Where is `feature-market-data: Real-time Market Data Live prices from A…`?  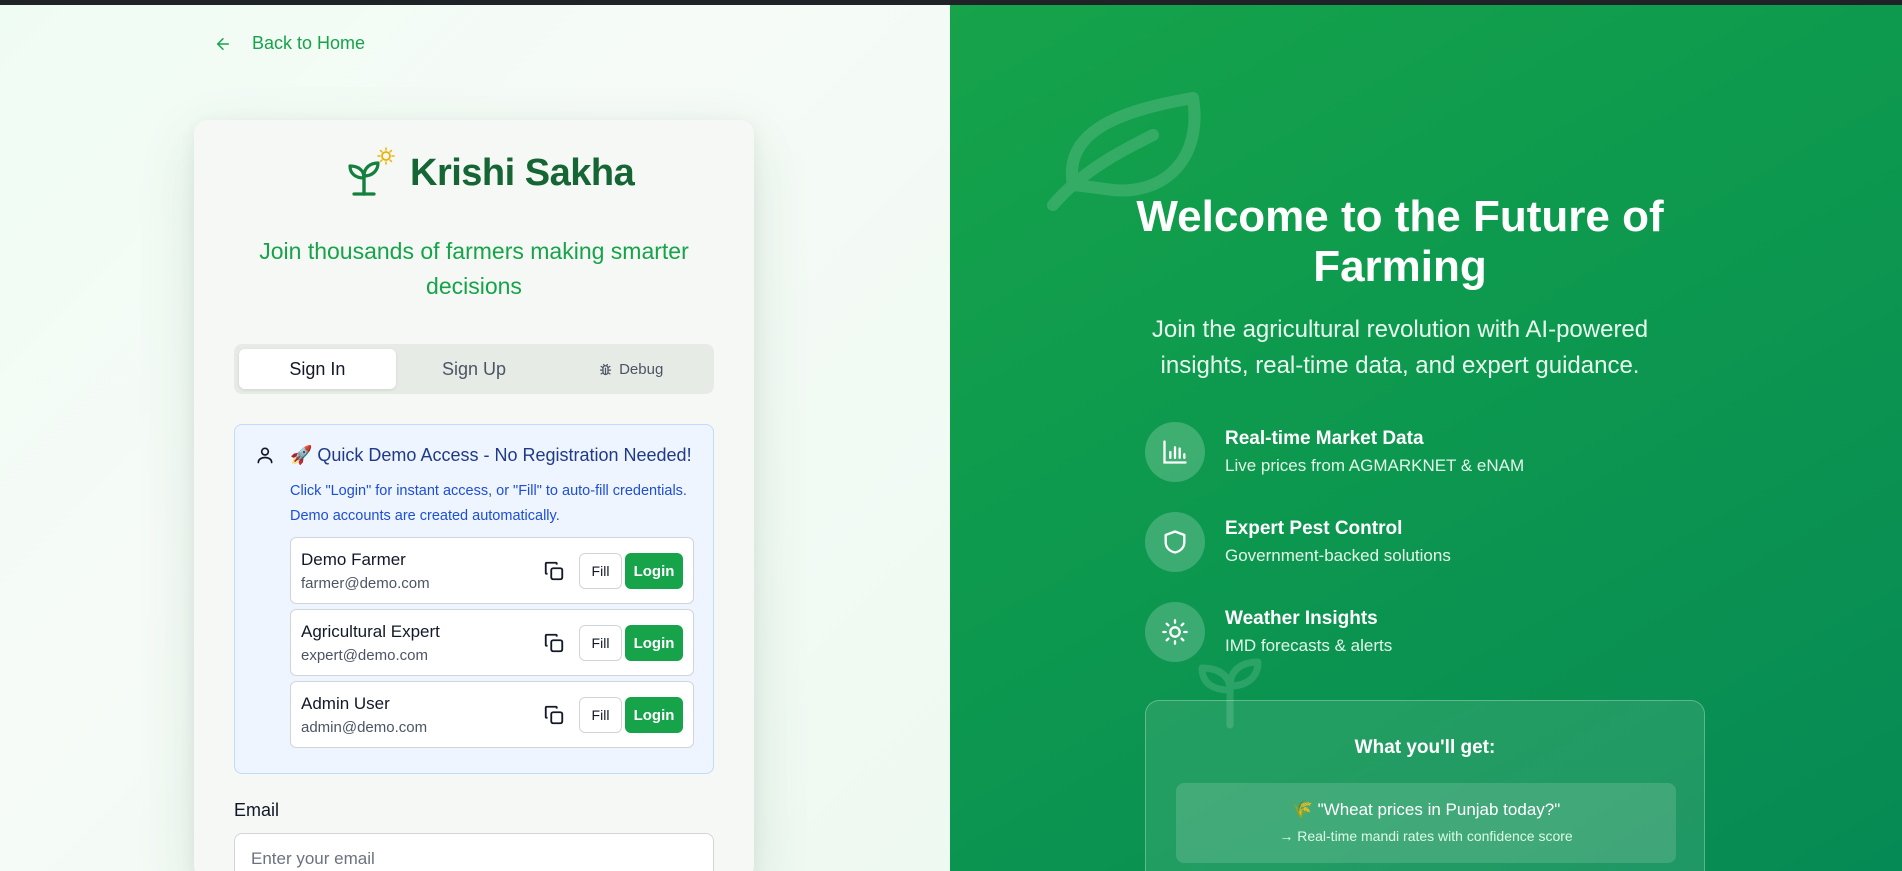
feature-market-data: Real-time Market Data Live prices from A… is located at coordinates (1334, 452).